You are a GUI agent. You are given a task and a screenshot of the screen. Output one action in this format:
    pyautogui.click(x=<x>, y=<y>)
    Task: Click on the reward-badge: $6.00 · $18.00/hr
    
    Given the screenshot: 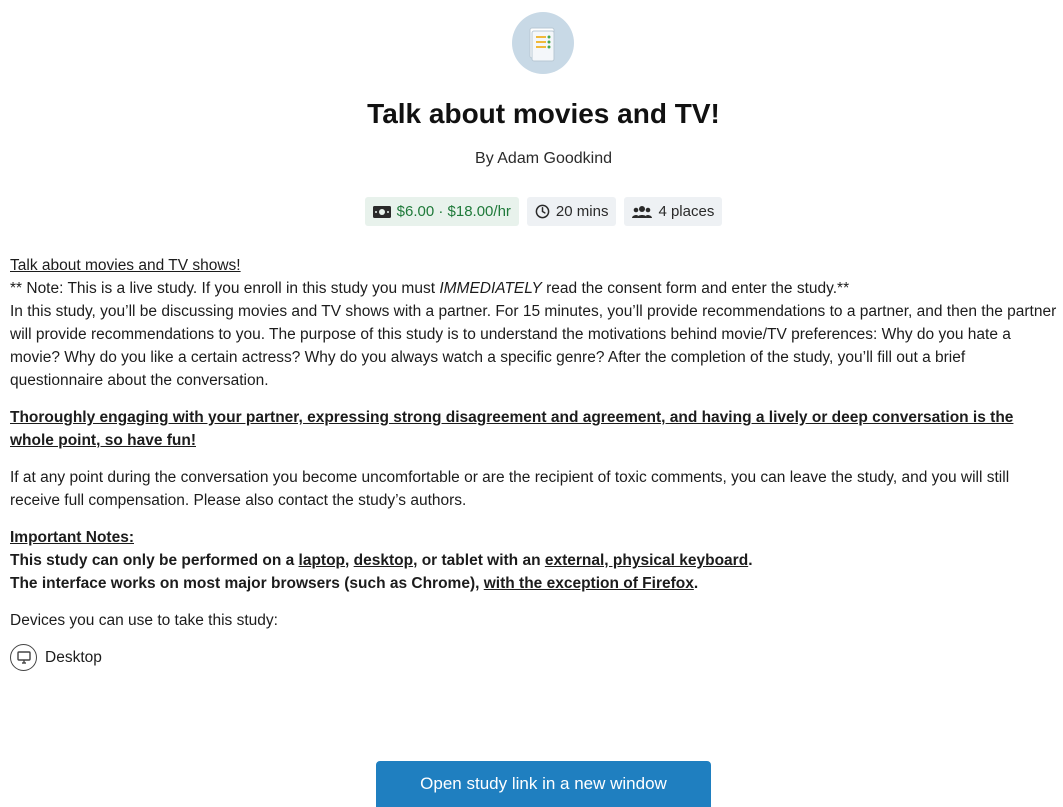 What is the action you would take?
    pyautogui.click(x=441, y=211)
    